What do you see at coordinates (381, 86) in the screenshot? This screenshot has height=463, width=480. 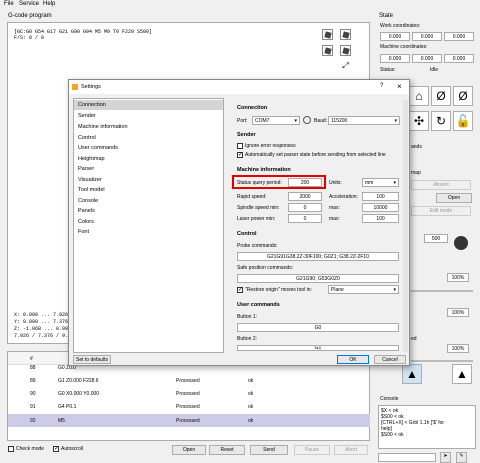 I see `help-icon: ?` at bounding box center [381, 86].